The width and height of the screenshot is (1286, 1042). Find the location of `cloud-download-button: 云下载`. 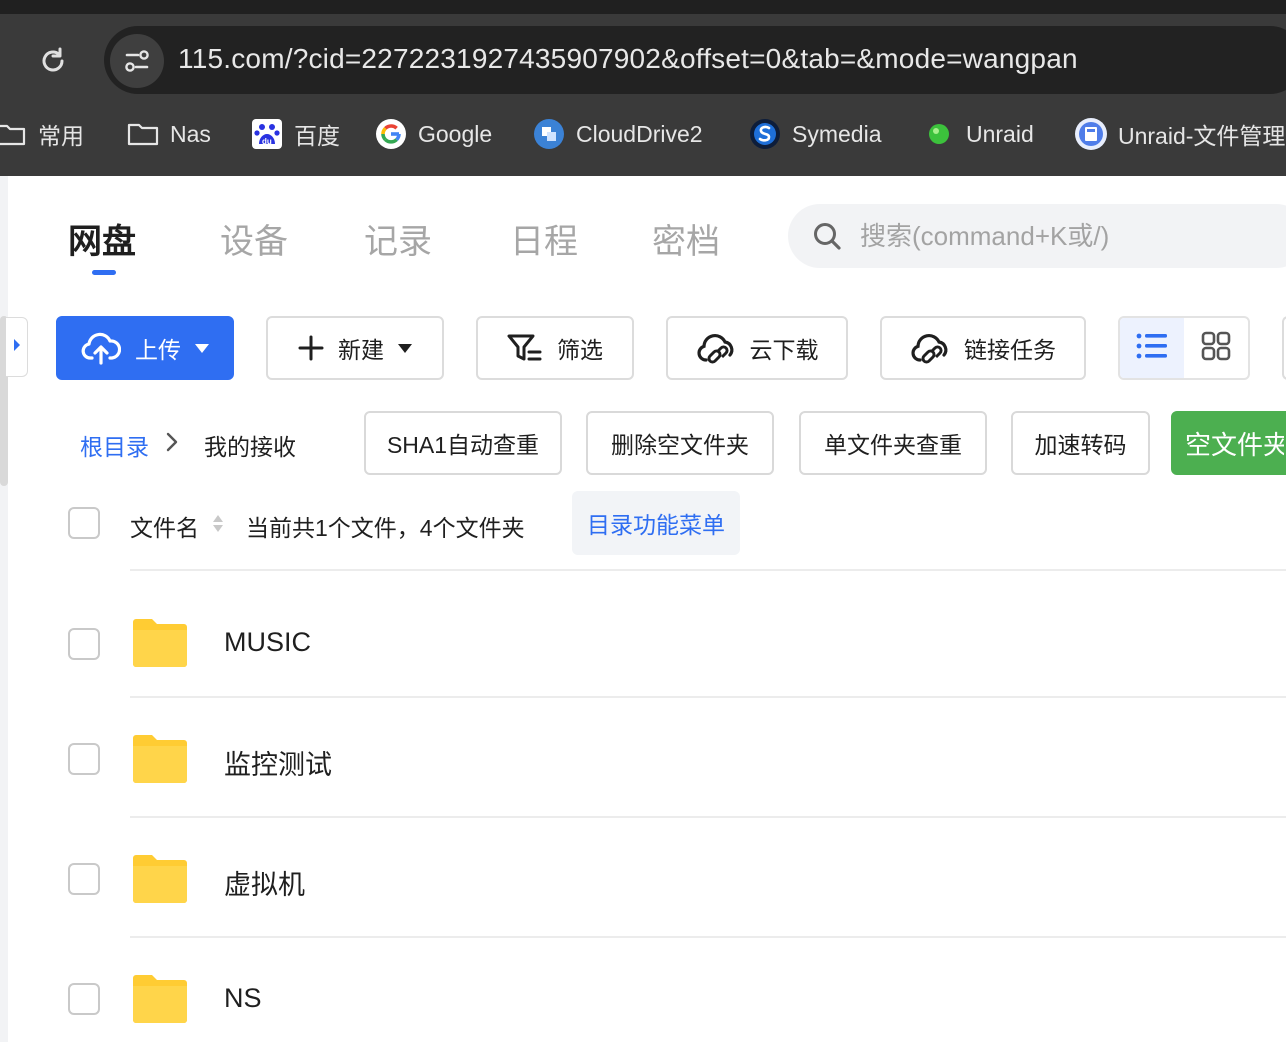

cloud-download-button: 云下载 is located at coordinates (757, 348).